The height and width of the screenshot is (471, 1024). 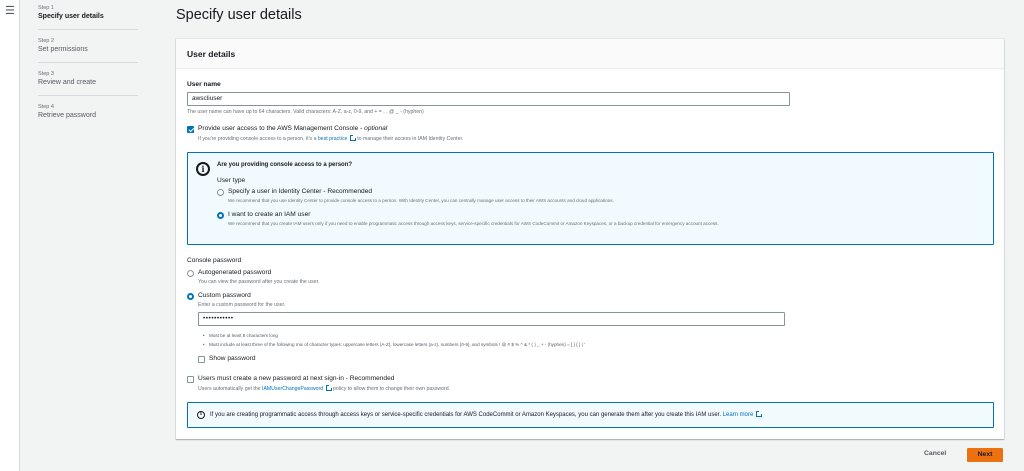 What do you see at coordinates (985, 455) in the screenshot?
I see `next-button: Next` at bounding box center [985, 455].